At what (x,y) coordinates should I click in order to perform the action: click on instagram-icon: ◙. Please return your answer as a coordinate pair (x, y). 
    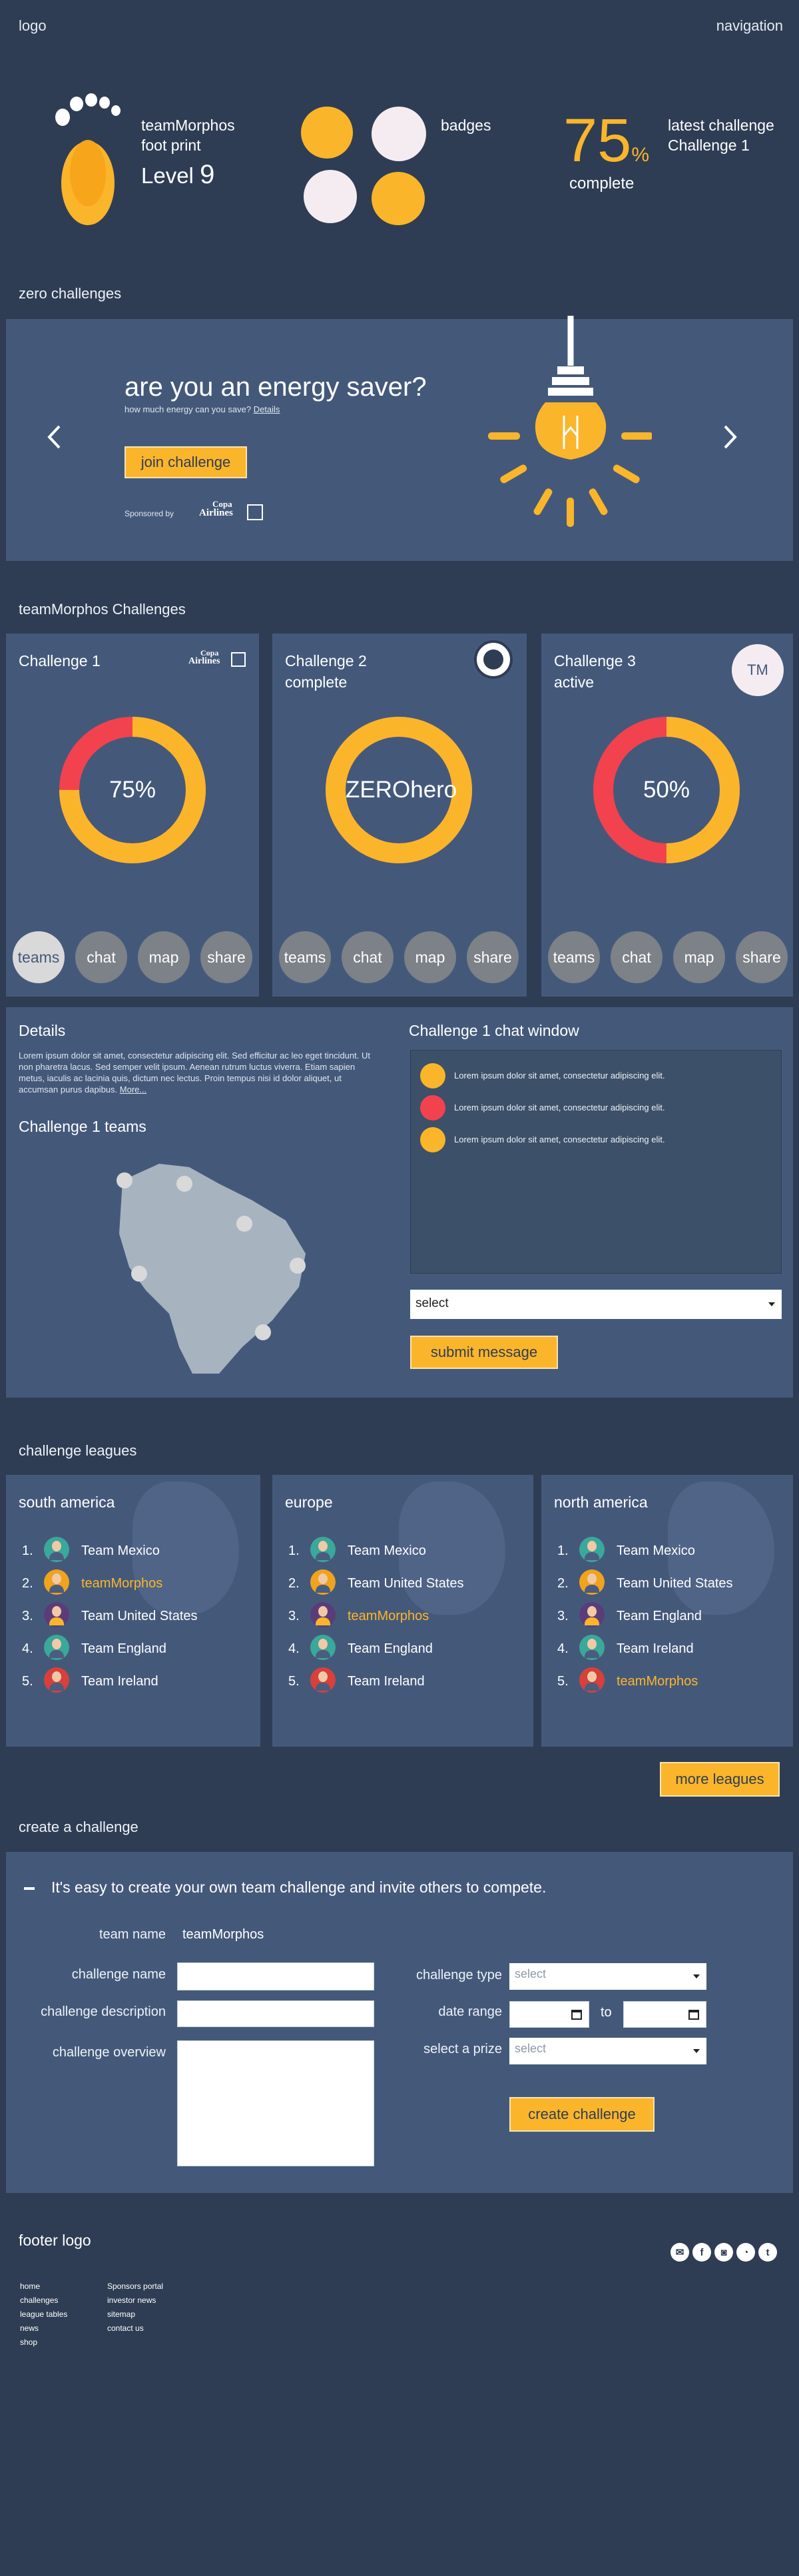
    Looking at the image, I should click on (723, 2253).